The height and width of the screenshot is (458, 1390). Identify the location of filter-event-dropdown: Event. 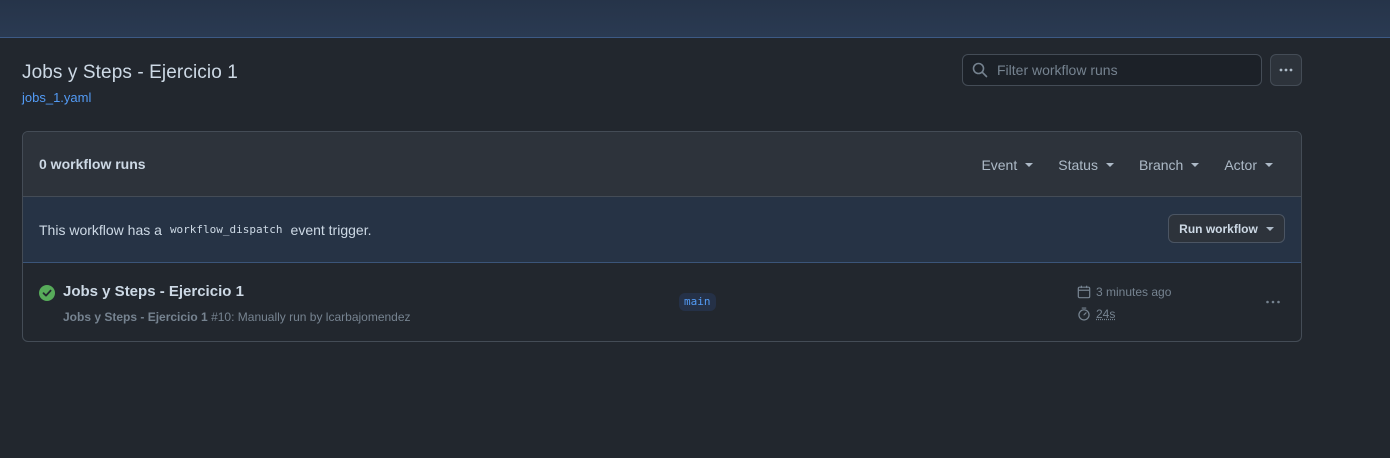
(1007, 164).